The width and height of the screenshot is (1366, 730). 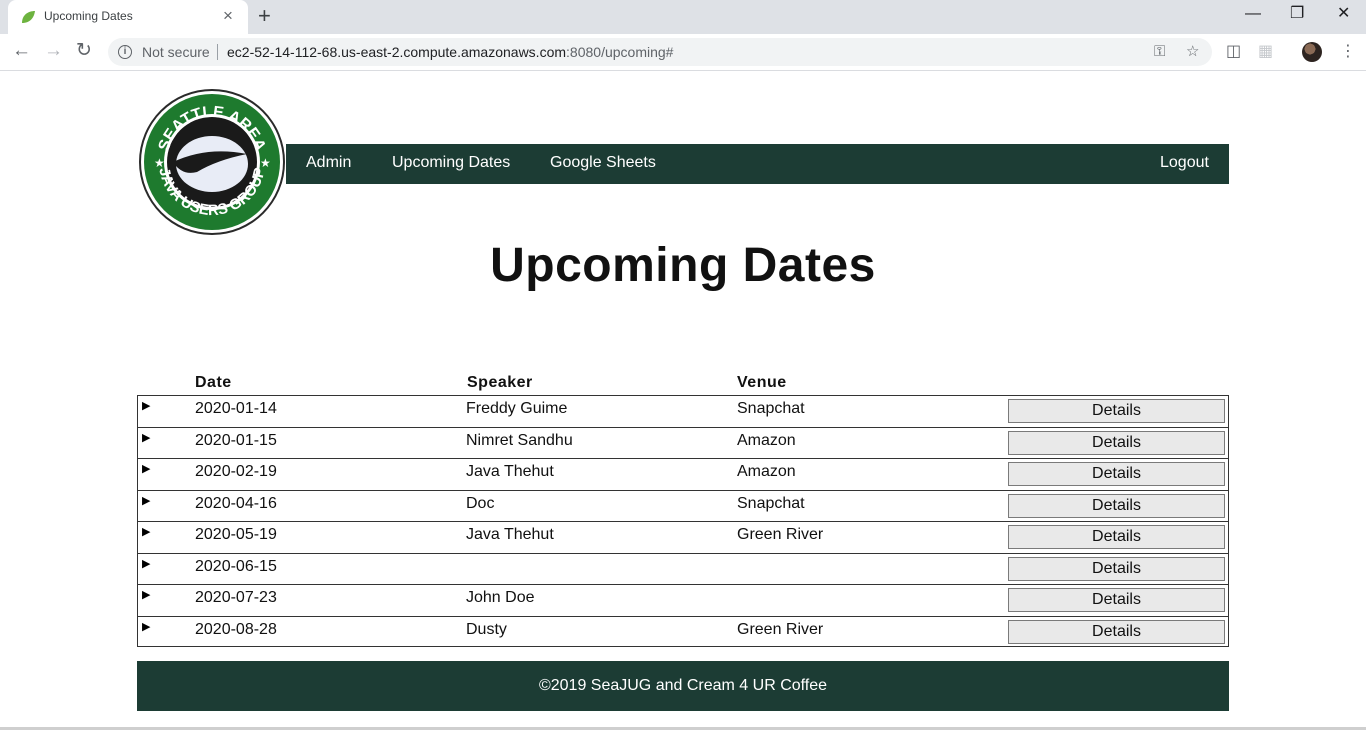 I want to click on table-row: ▶ 2020-04-16 Doc Snapchat Details, so click(x=683, y=506).